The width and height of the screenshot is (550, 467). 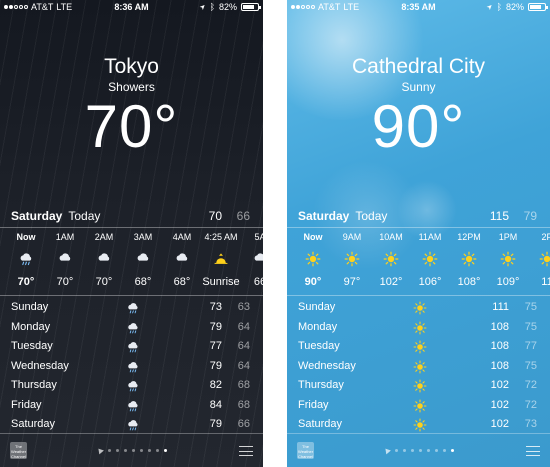 I want to click on hour-time: 2P, so click(x=545, y=237).